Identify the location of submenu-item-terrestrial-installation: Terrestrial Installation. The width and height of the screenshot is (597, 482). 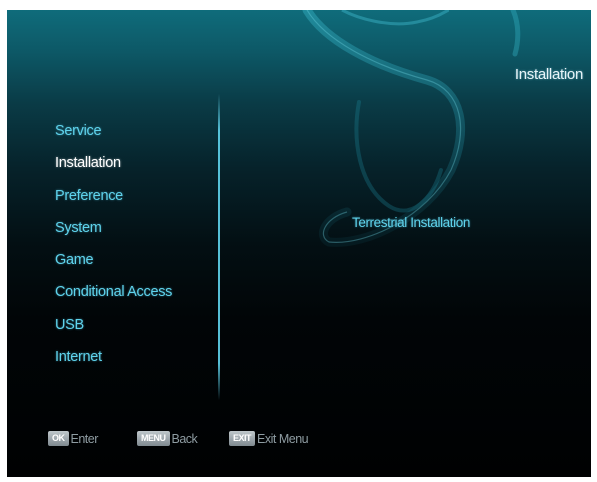
(411, 222).